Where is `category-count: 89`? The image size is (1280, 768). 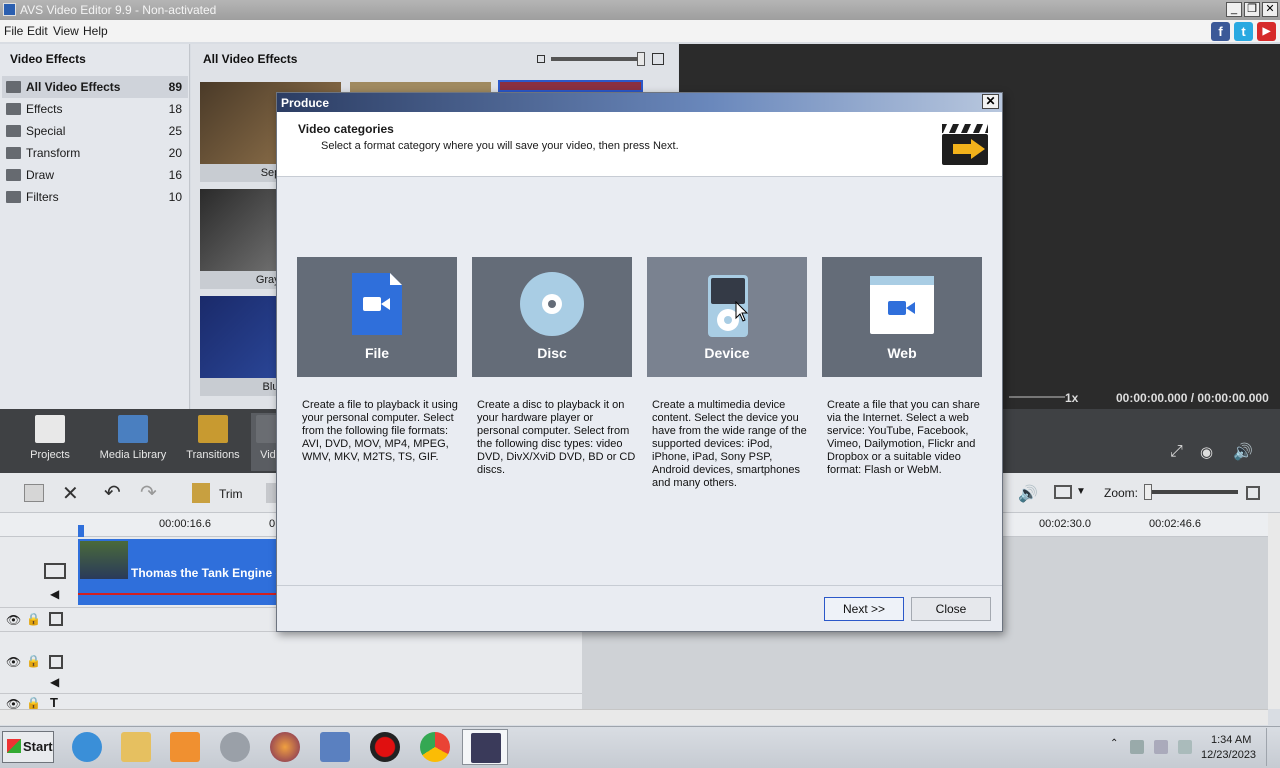
category-count: 89 is located at coordinates (175, 87).